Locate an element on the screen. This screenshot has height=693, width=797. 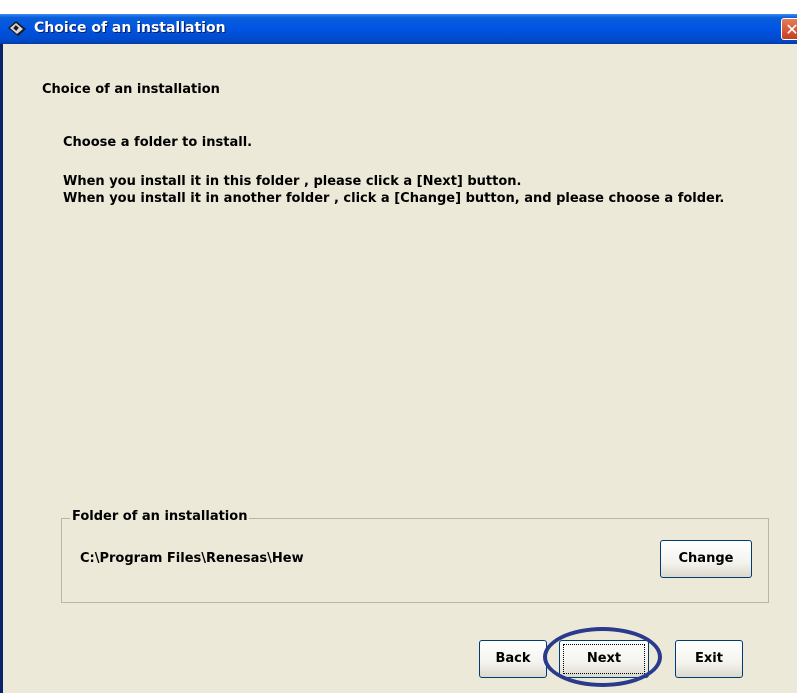
page-heading: Choice of an installation is located at coordinates (131, 89).